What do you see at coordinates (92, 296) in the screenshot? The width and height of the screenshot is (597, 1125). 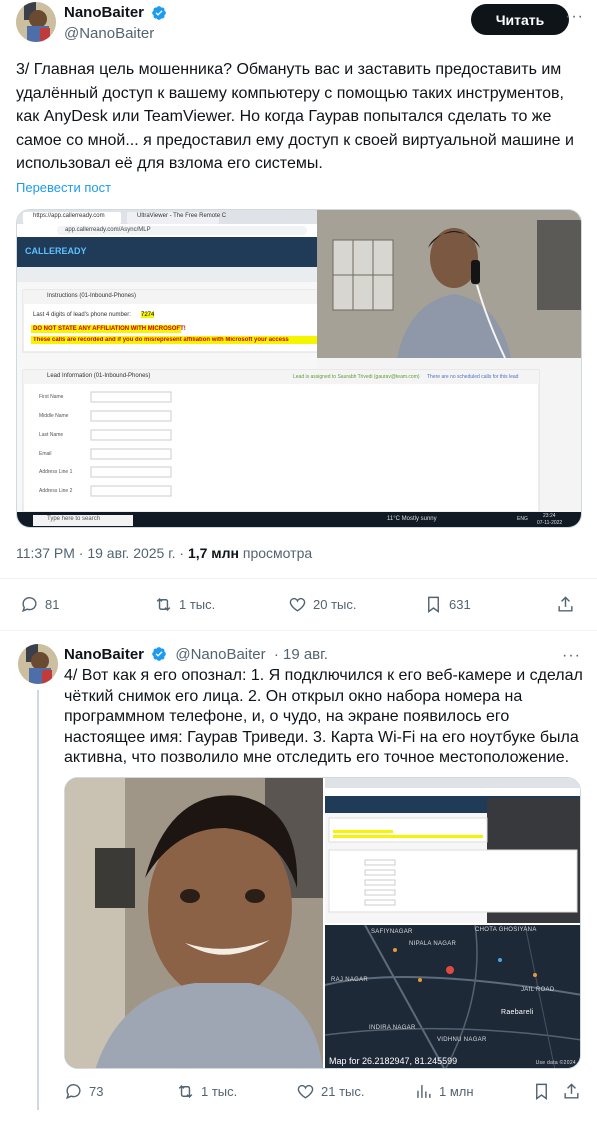 I see `instructions-title: Instructions (01-Inbound-Phones)` at bounding box center [92, 296].